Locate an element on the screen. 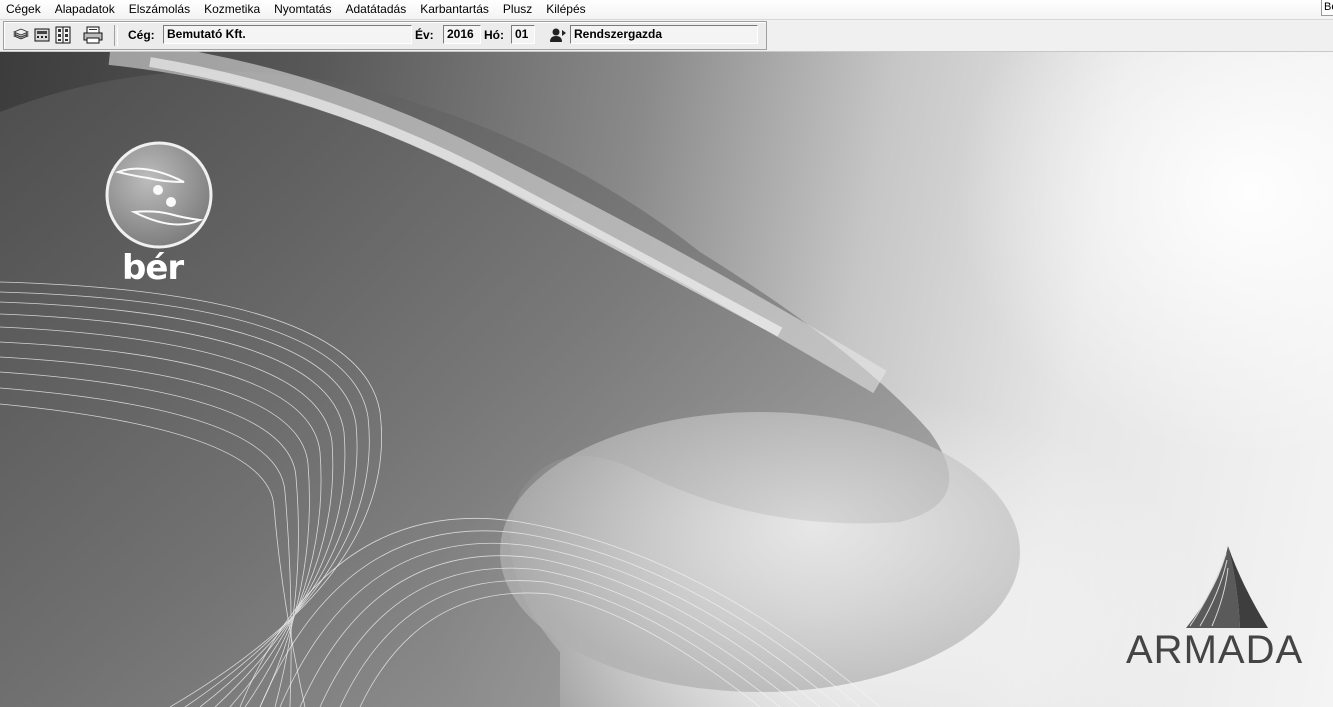 The image size is (1333, 707). company-field: Bemutató Kft. is located at coordinates (287, 34).